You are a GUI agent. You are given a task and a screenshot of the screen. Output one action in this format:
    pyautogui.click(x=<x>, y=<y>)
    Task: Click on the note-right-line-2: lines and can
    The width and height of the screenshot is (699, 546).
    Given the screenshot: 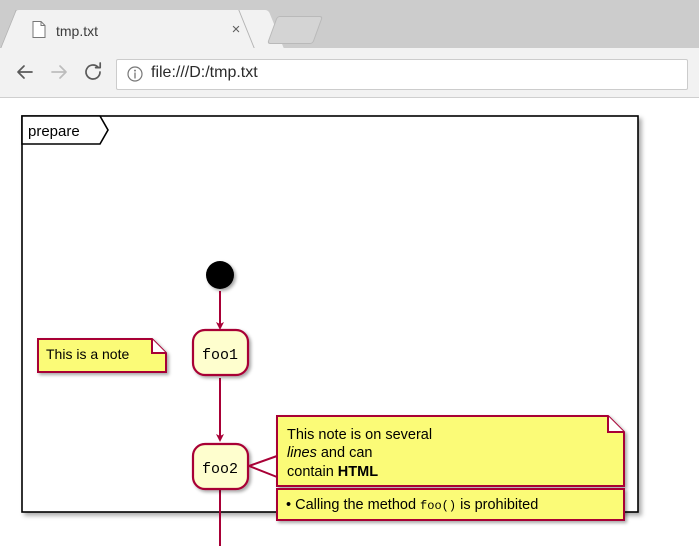 What is the action you would take?
    pyautogui.click(x=329, y=453)
    